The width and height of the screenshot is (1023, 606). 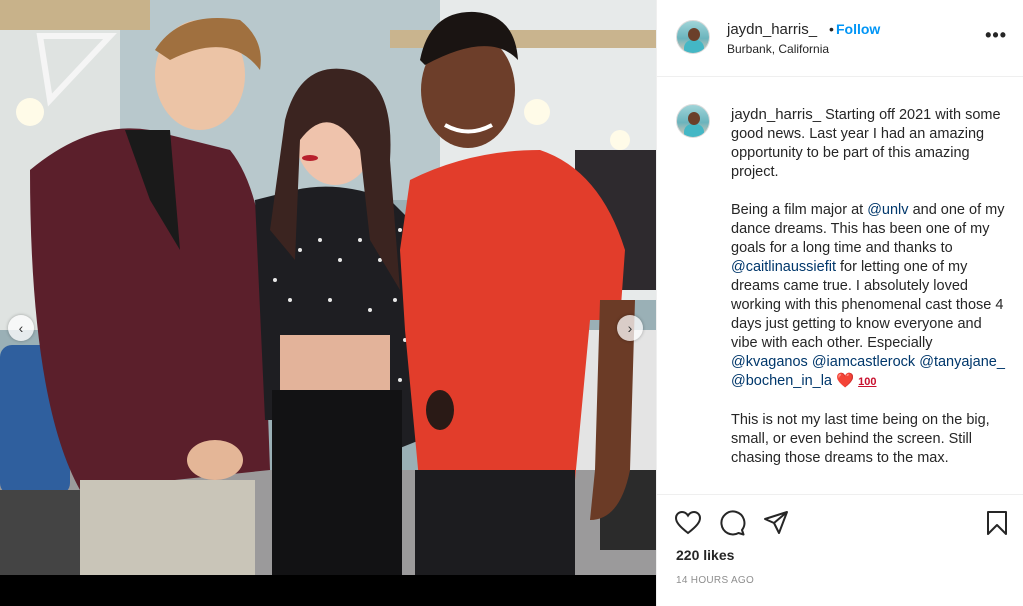 I want to click on mention-iamcastlerock: @iamcastlerock, so click(x=863, y=362).